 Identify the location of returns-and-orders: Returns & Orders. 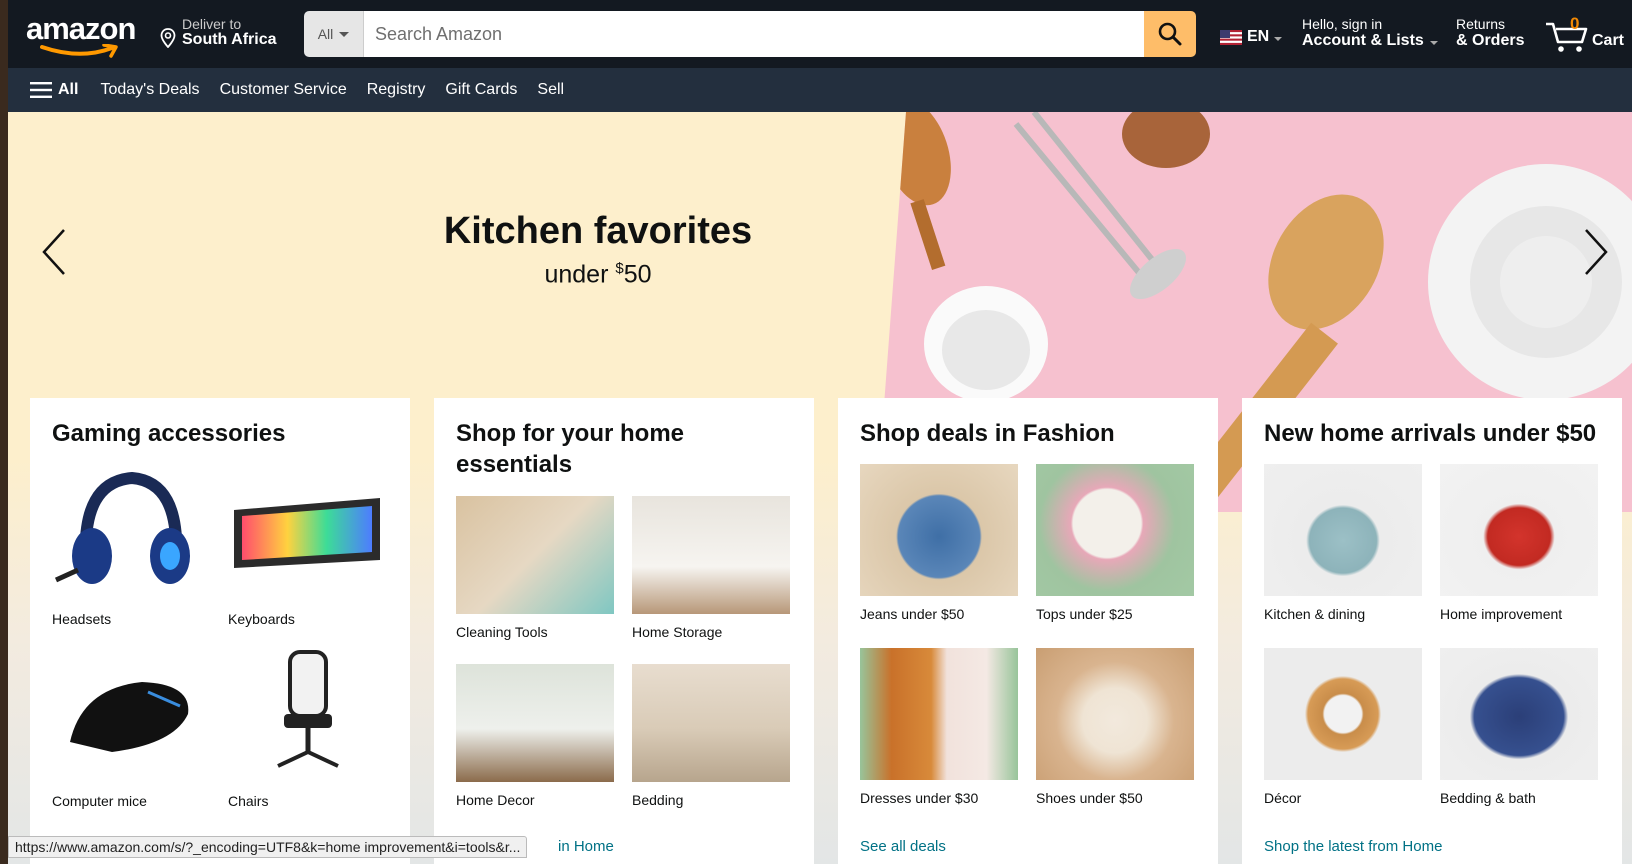
(1490, 33).